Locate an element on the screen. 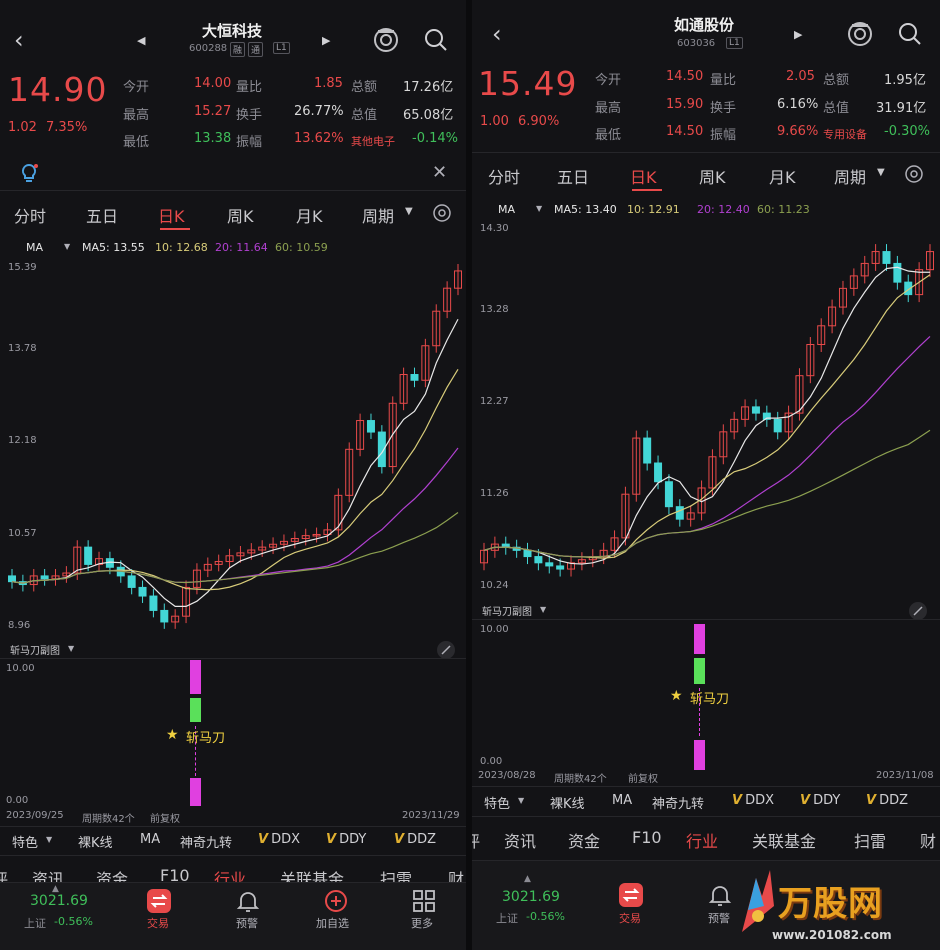 This screenshot has height=950, width=940. close-icon: ✕ is located at coordinates (439, 172).